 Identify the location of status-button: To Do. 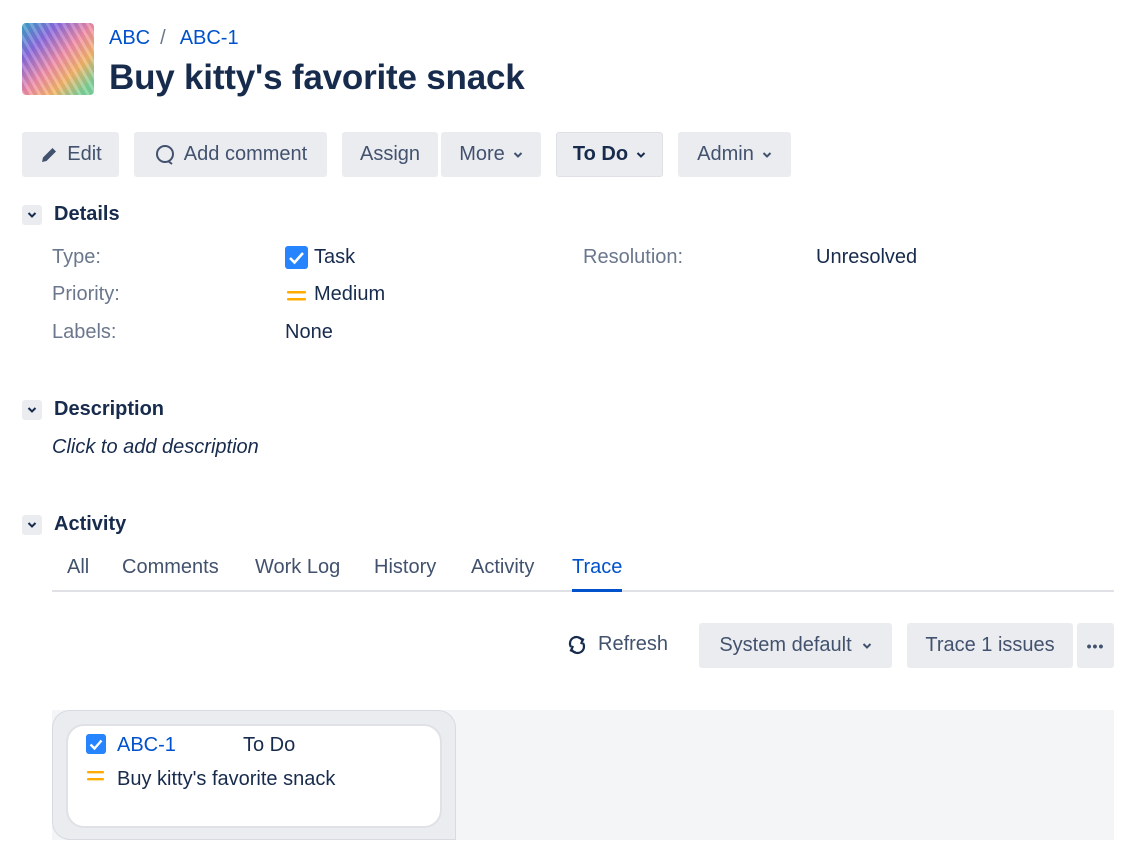
(609, 154).